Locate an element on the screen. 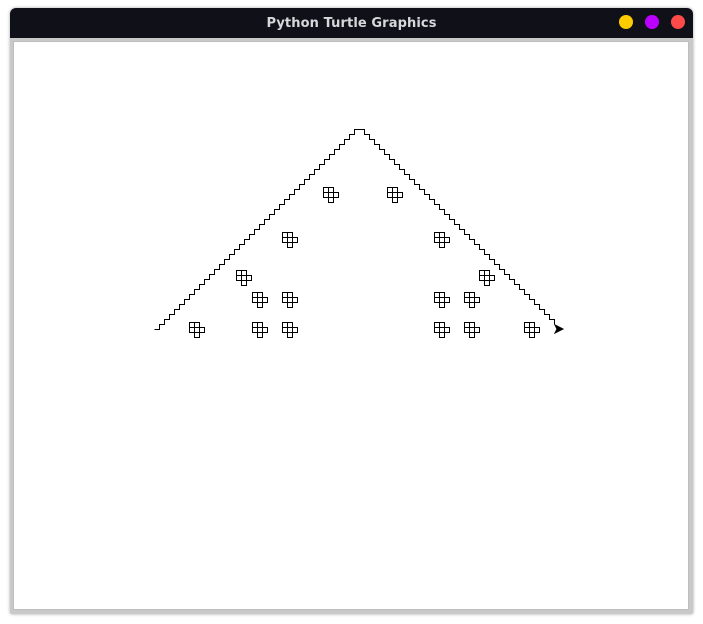  title-bar: Python Turtle Graphics is located at coordinates (351, 23).